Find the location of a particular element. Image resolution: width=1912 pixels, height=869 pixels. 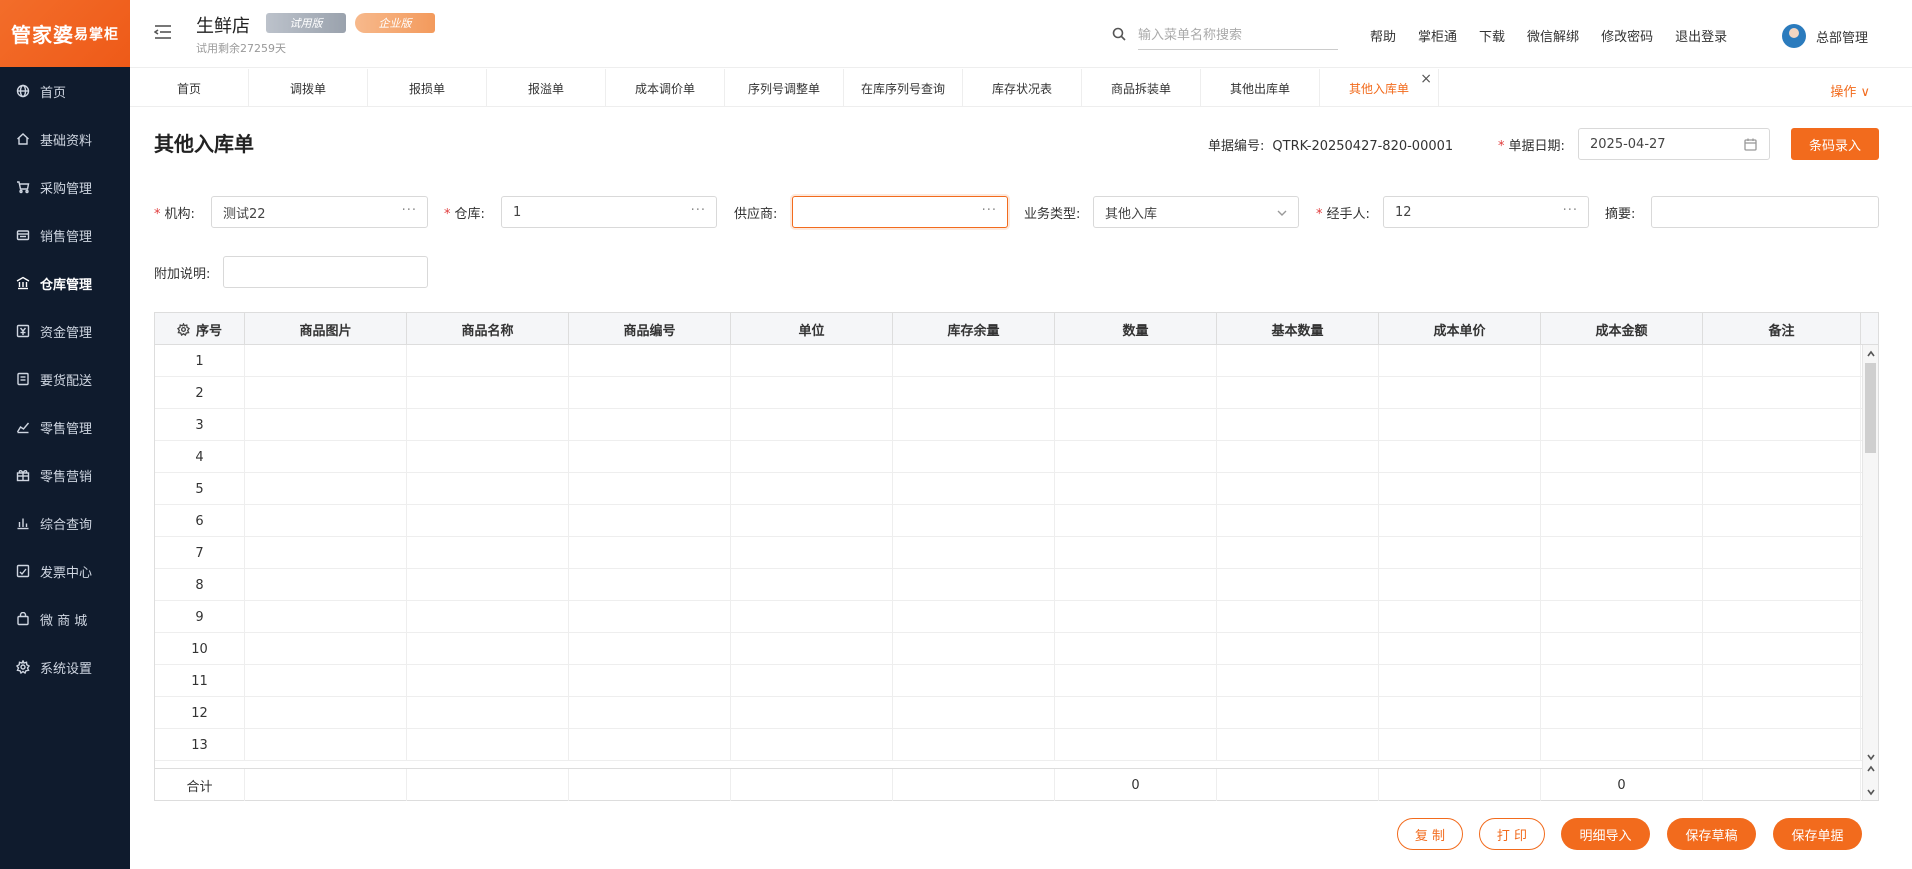

tab-1: 调拨单 is located at coordinates (308, 88).